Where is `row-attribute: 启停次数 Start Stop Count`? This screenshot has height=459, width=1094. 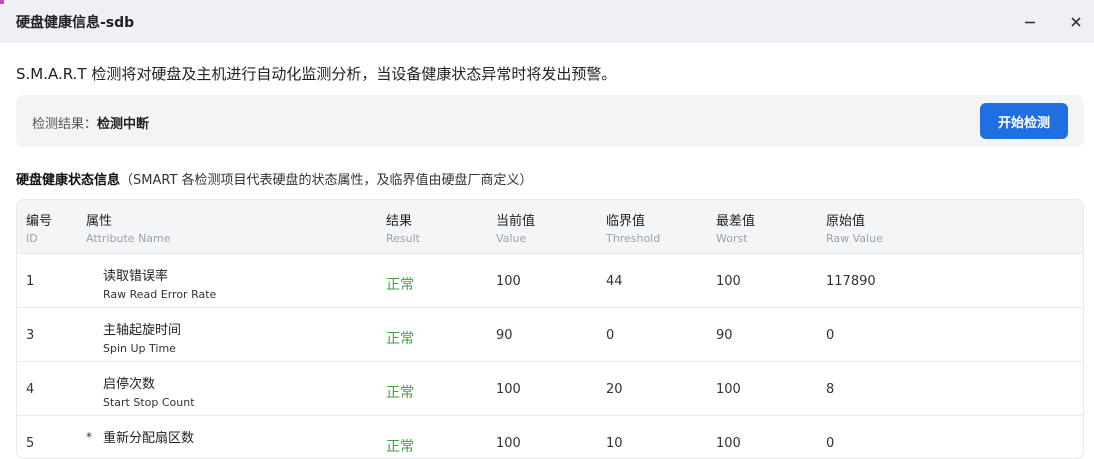 row-attribute: 启停次数 Start Stop Count is located at coordinates (149, 393).